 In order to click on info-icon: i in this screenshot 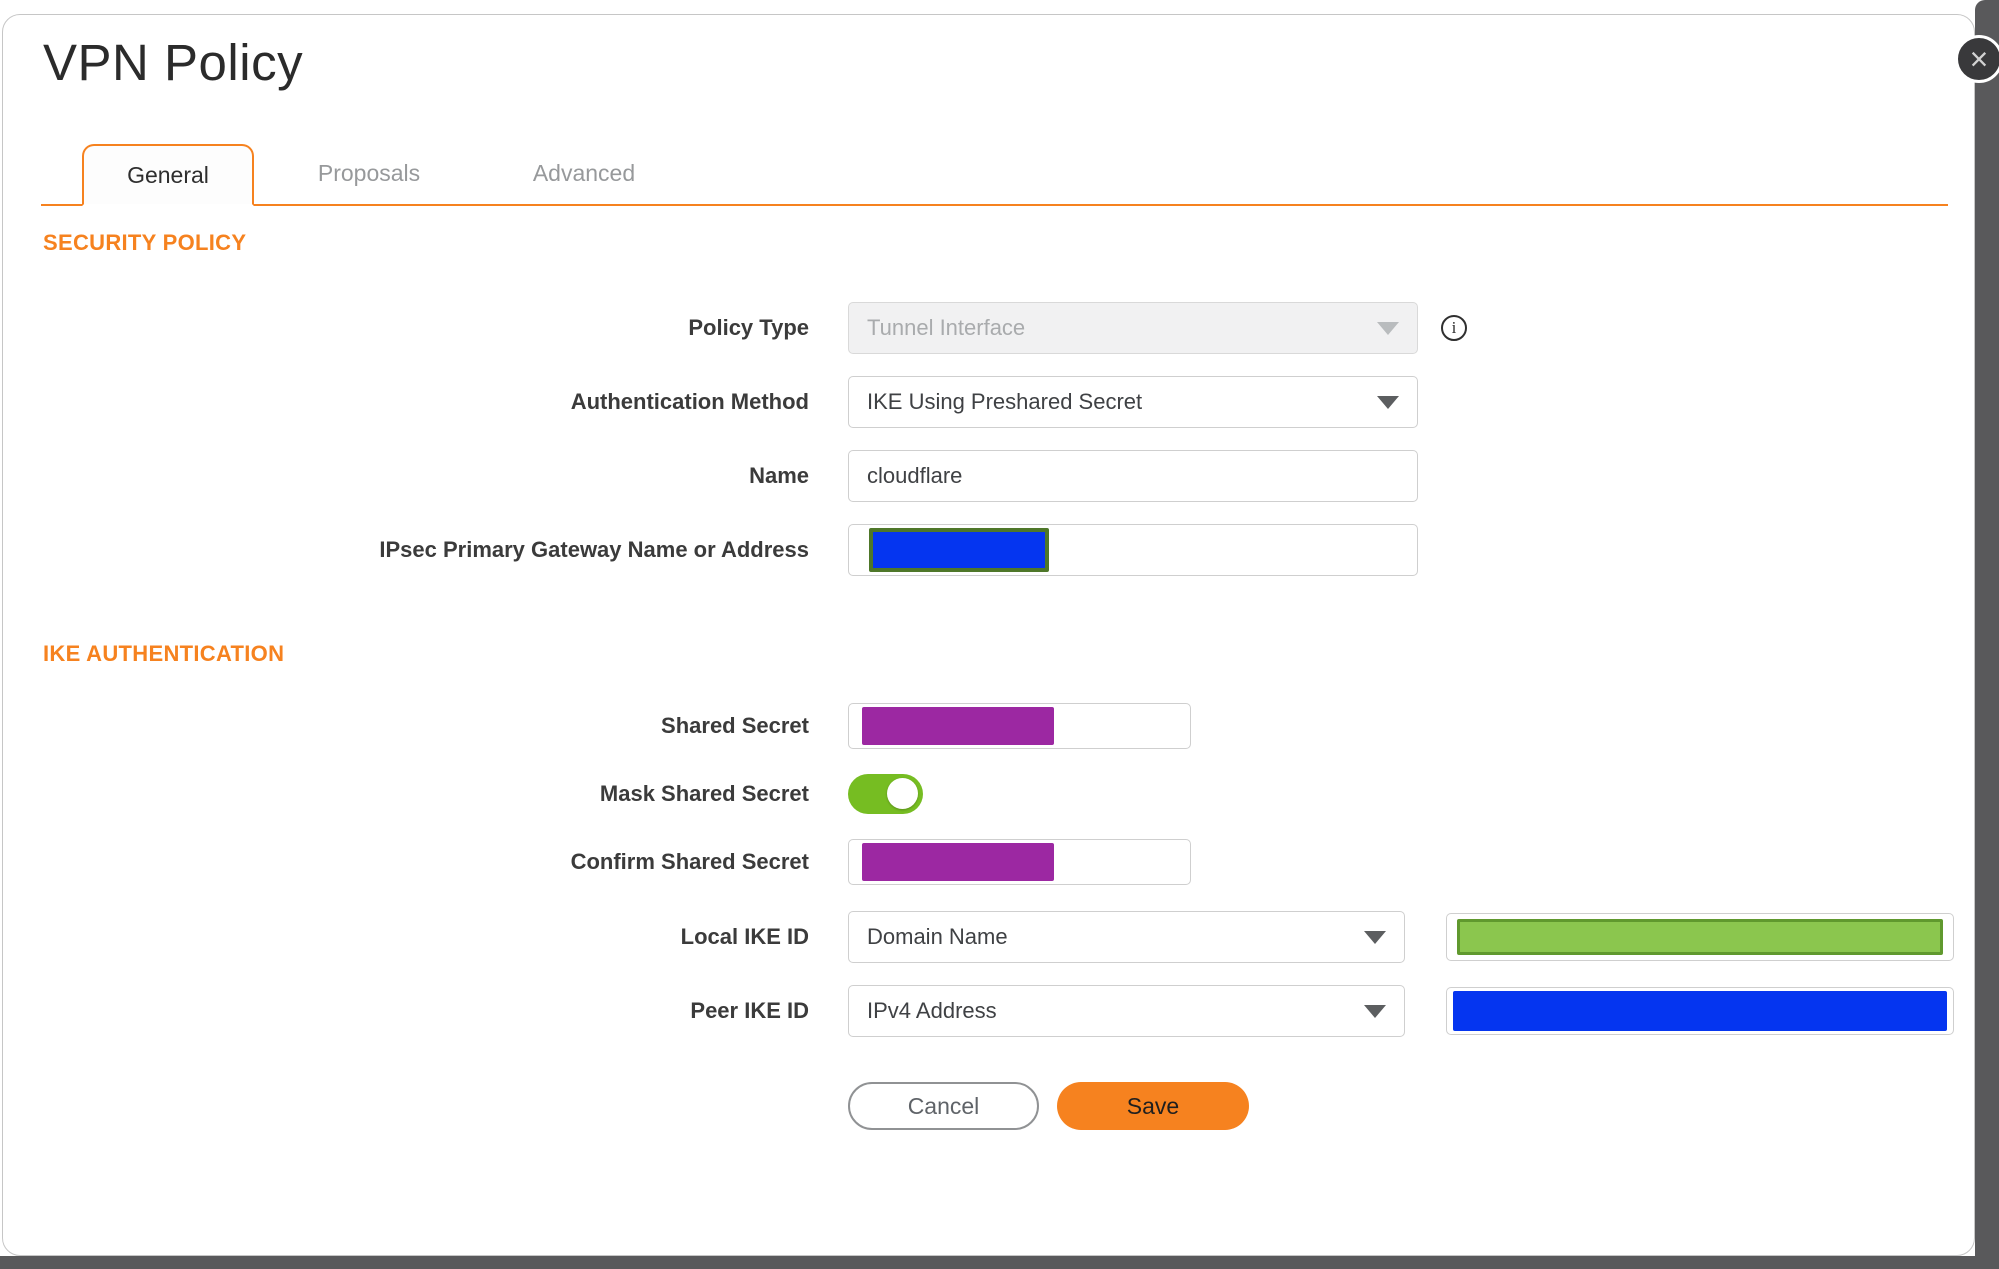, I will do `click(1454, 328)`.